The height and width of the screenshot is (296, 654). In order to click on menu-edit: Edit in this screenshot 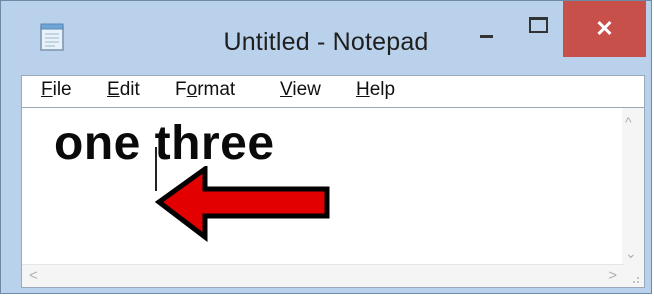, I will do `click(123, 90)`.